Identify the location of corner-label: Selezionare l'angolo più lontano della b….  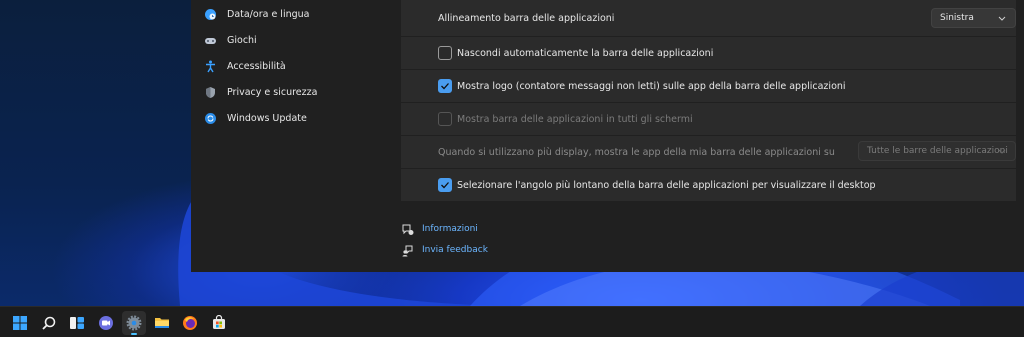
(666, 185).